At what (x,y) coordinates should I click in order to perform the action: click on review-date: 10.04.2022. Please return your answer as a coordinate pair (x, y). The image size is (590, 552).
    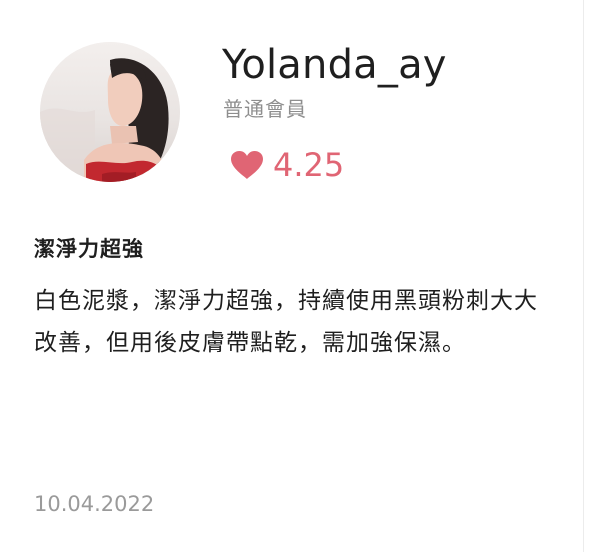
    Looking at the image, I should click on (94, 504).